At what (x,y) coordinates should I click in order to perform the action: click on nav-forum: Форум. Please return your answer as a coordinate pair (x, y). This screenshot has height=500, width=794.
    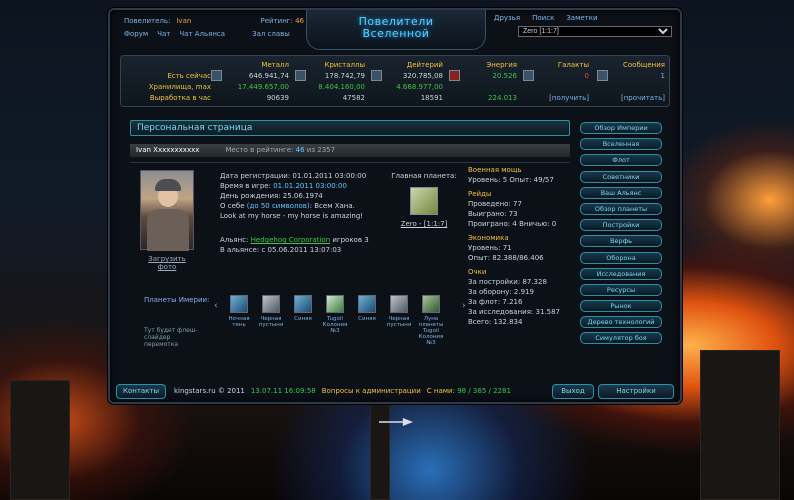
    Looking at the image, I should click on (136, 34).